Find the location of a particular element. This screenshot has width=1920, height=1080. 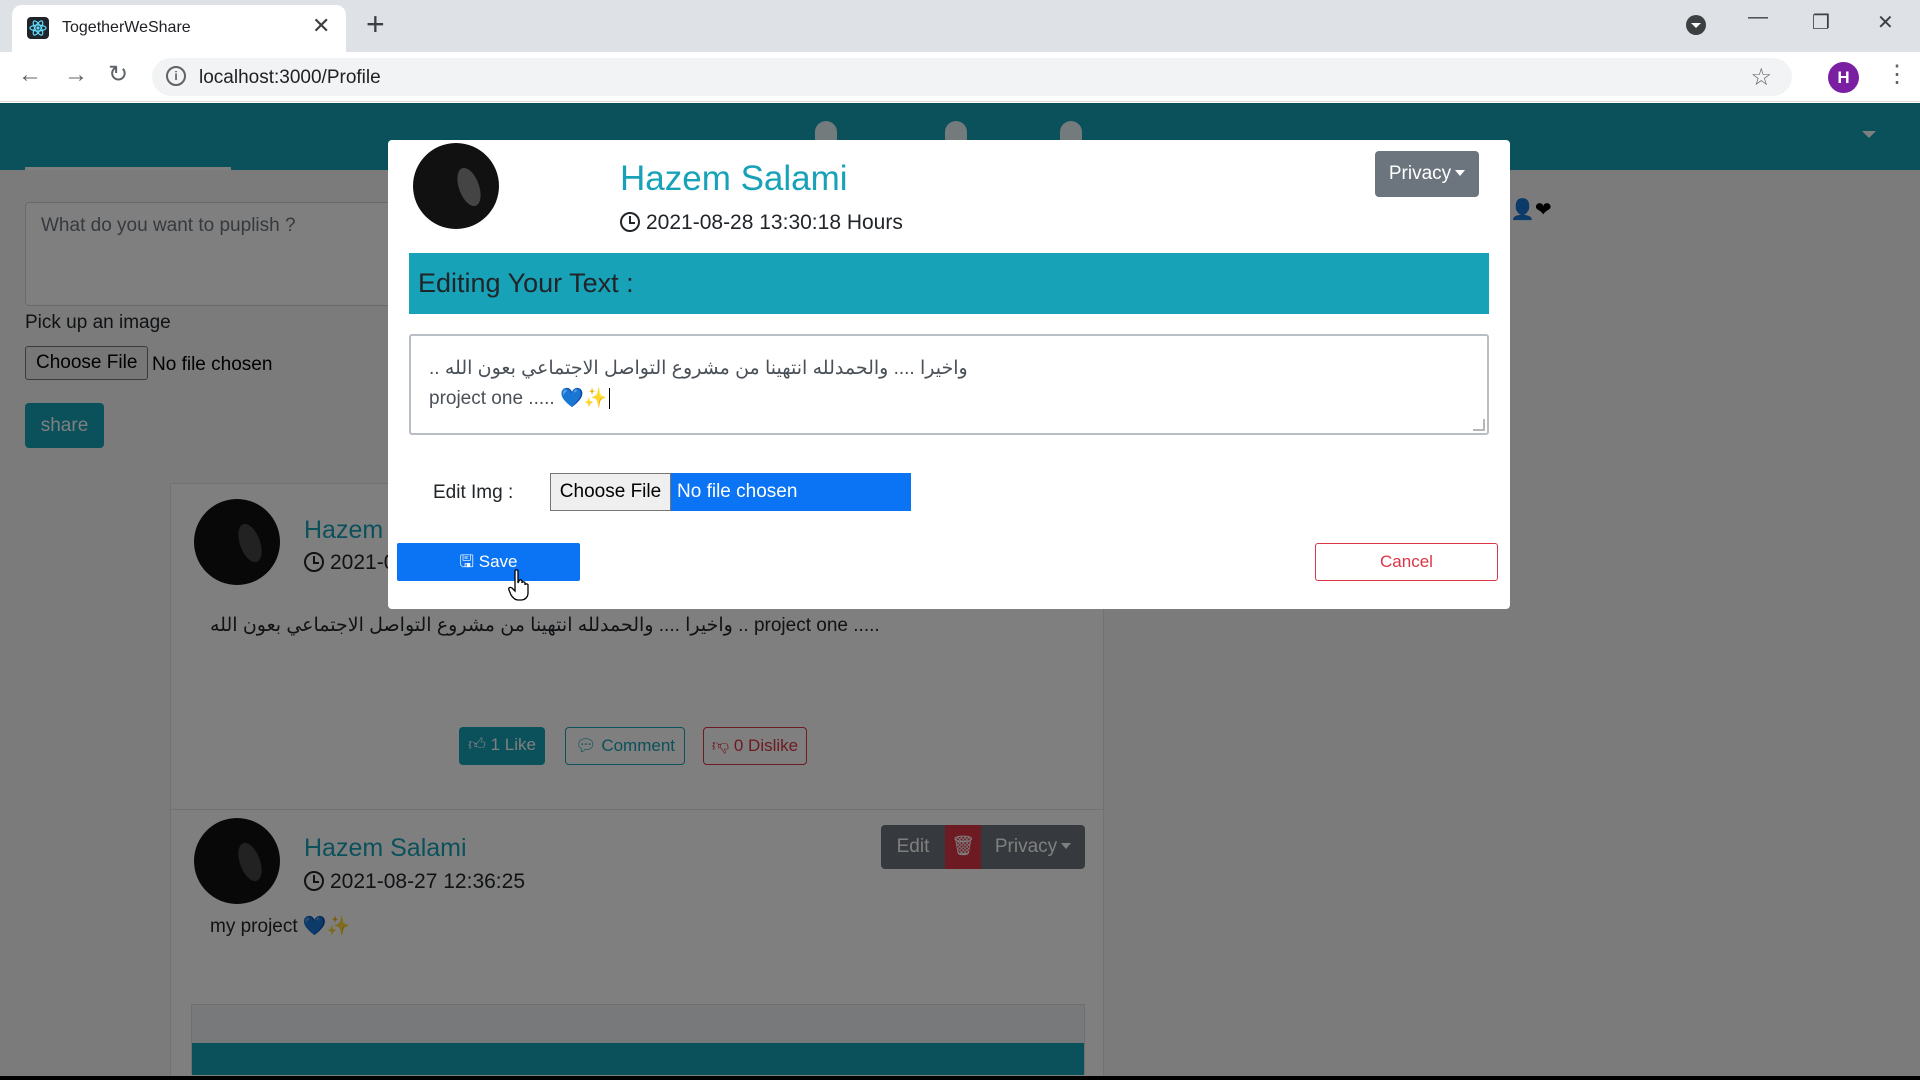

choose-file-button: Choose File is located at coordinates (610, 492).